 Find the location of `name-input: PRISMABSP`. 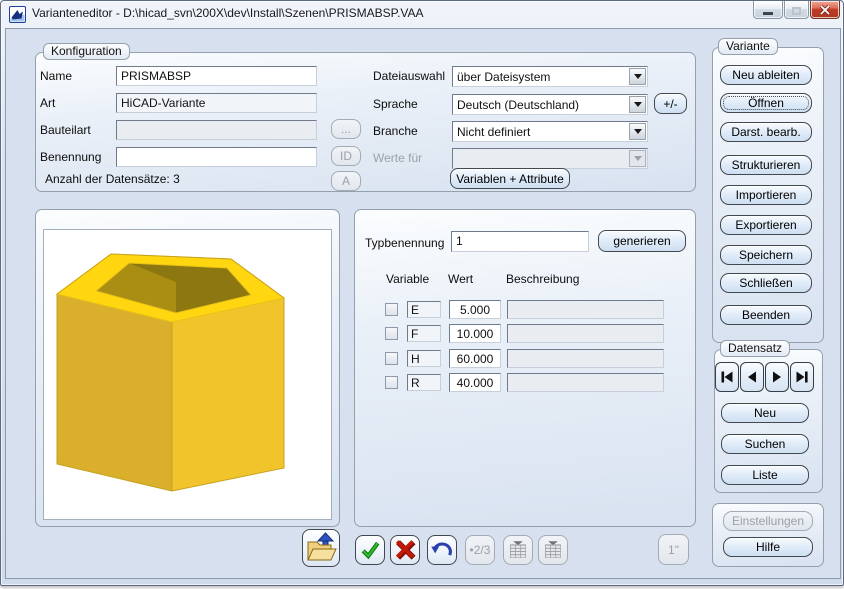

name-input: PRISMABSP is located at coordinates (216, 76).